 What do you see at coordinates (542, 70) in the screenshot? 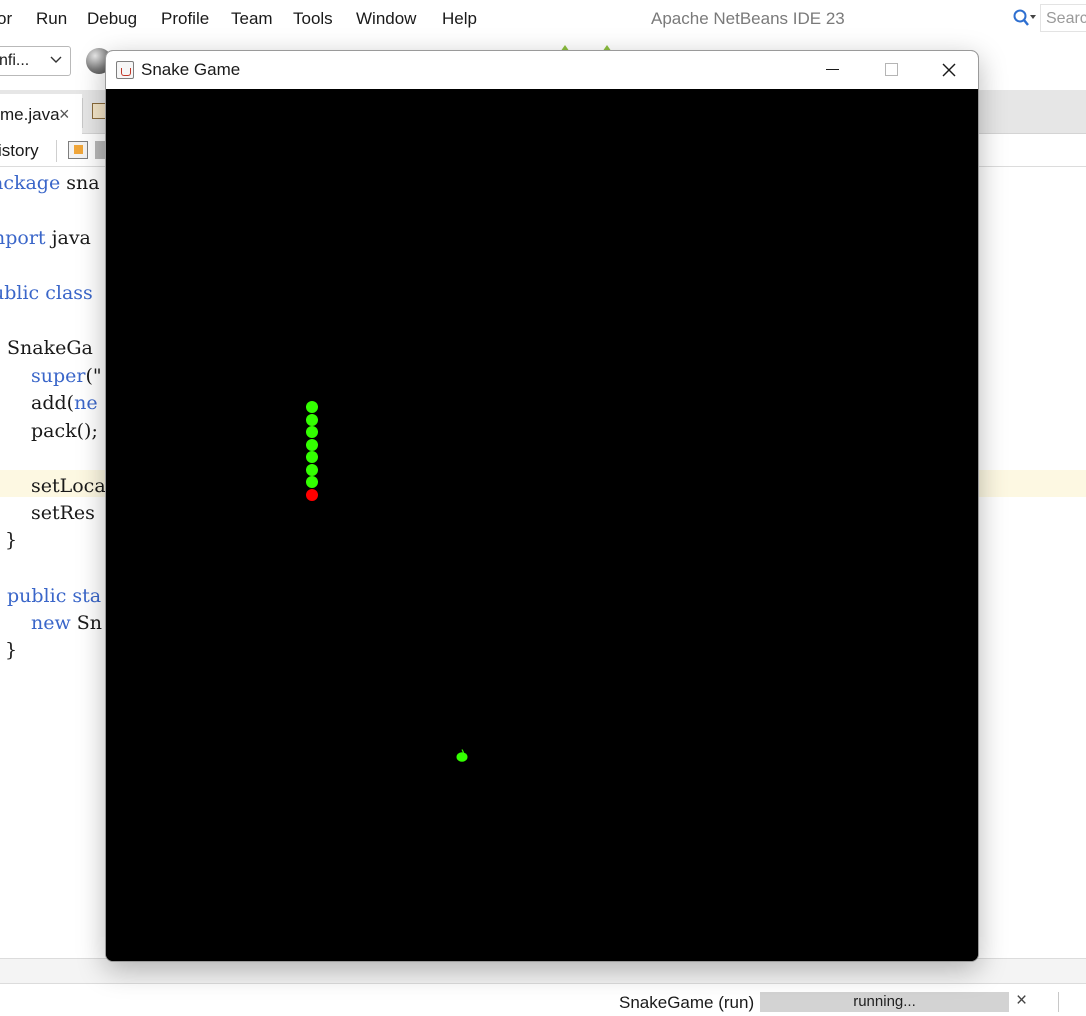
I see `window-title-bar: Snake Game` at bounding box center [542, 70].